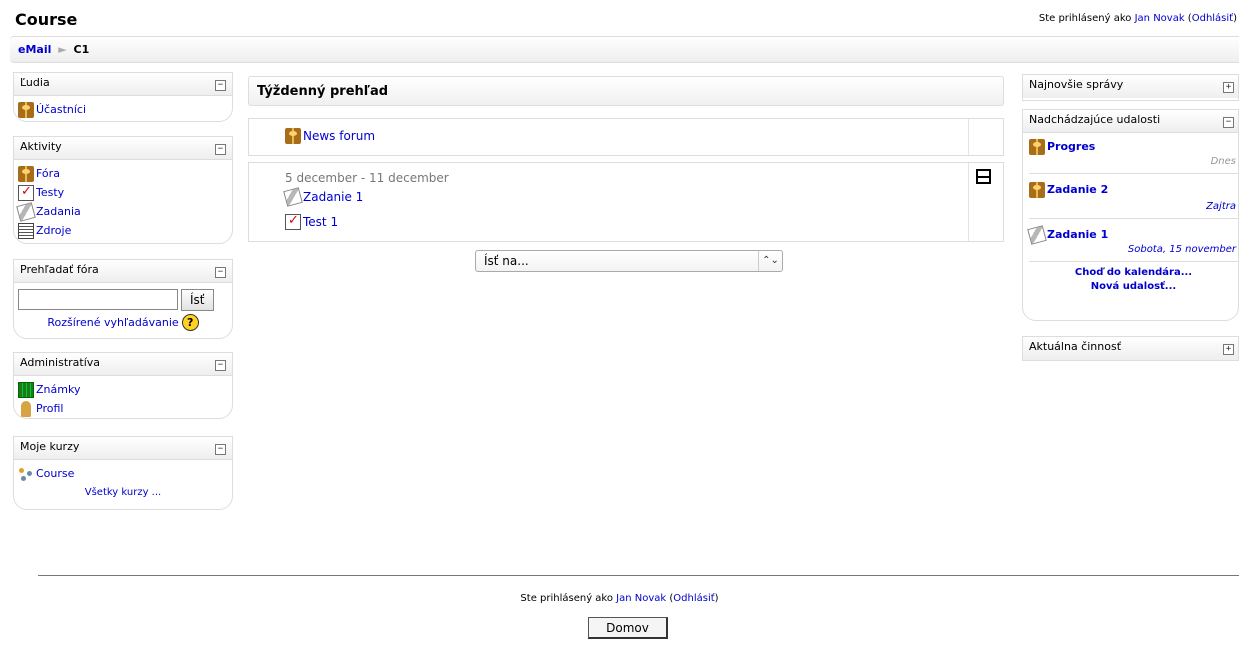 The image size is (1239, 658). I want to click on jump-to-select: Ísť na... ⌃⌄, so click(629, 261).